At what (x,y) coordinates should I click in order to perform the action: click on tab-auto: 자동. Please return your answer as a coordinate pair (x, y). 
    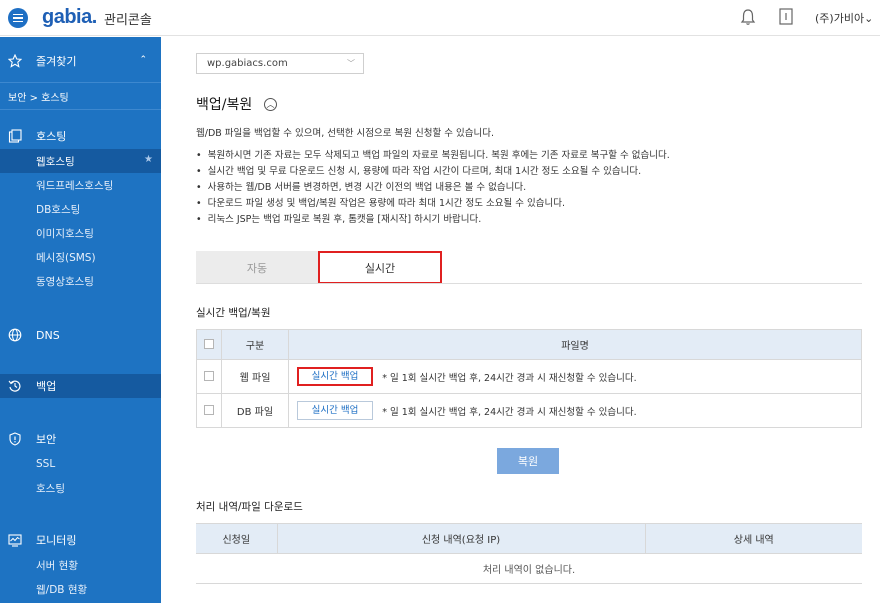
    Looking at the image, I should click on (257, 267).